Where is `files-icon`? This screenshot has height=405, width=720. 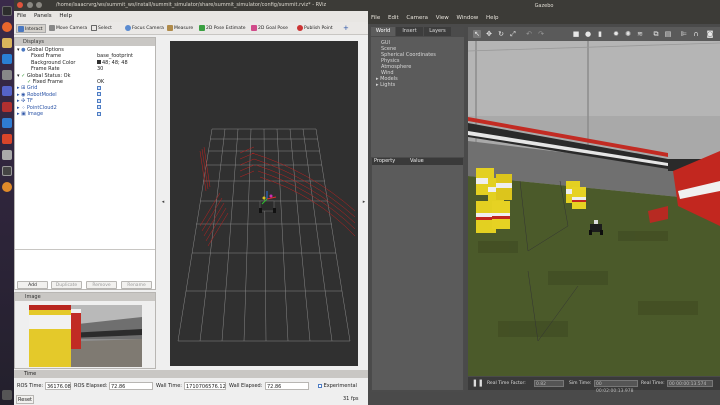 files-icon is located at coordinates (7, 43).